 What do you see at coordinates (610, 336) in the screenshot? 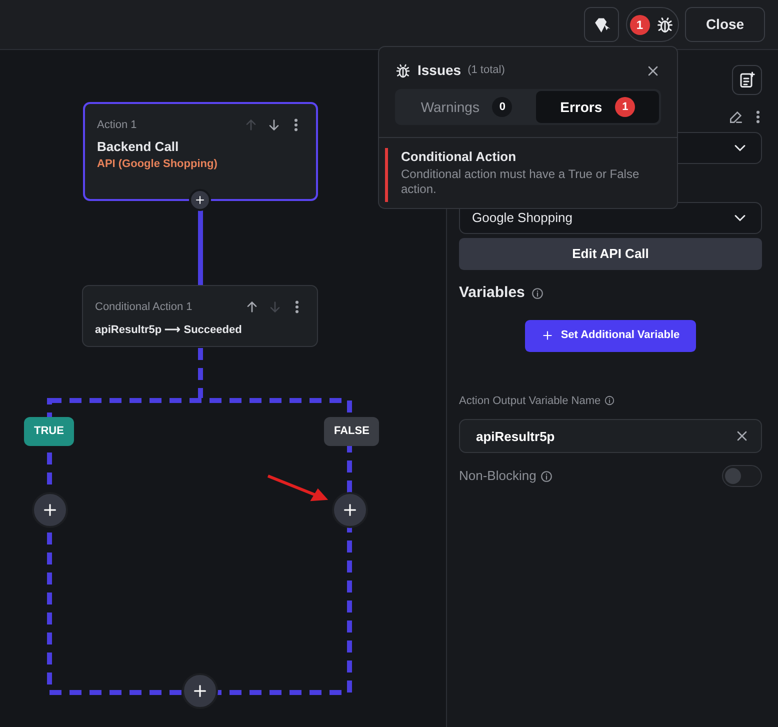
I see `add-variable-button: Set Additional Variable` at bounding box center [610, 336].